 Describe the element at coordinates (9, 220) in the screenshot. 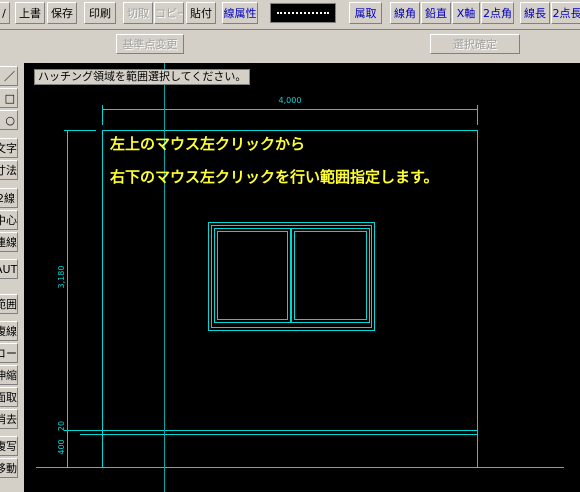

I see `palette-center-line: 中心線` at that location.